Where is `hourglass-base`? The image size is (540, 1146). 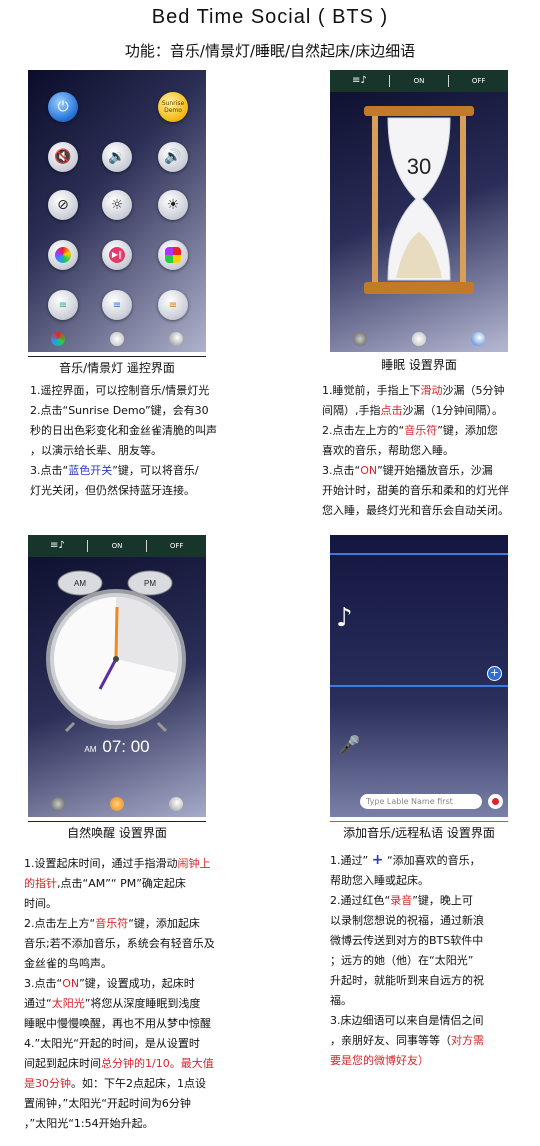
hourglass-base is located at coordinates (419, 288).